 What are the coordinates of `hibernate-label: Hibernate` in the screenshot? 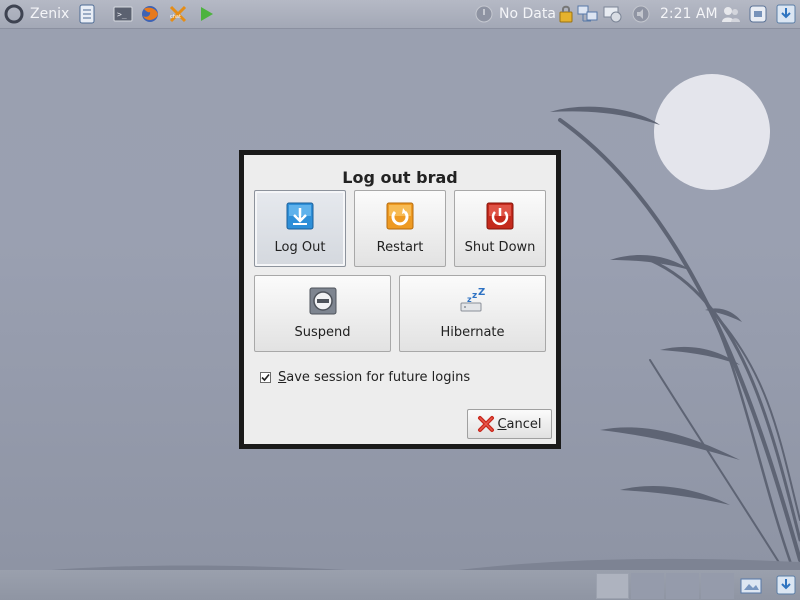 It's located at (472, 332).